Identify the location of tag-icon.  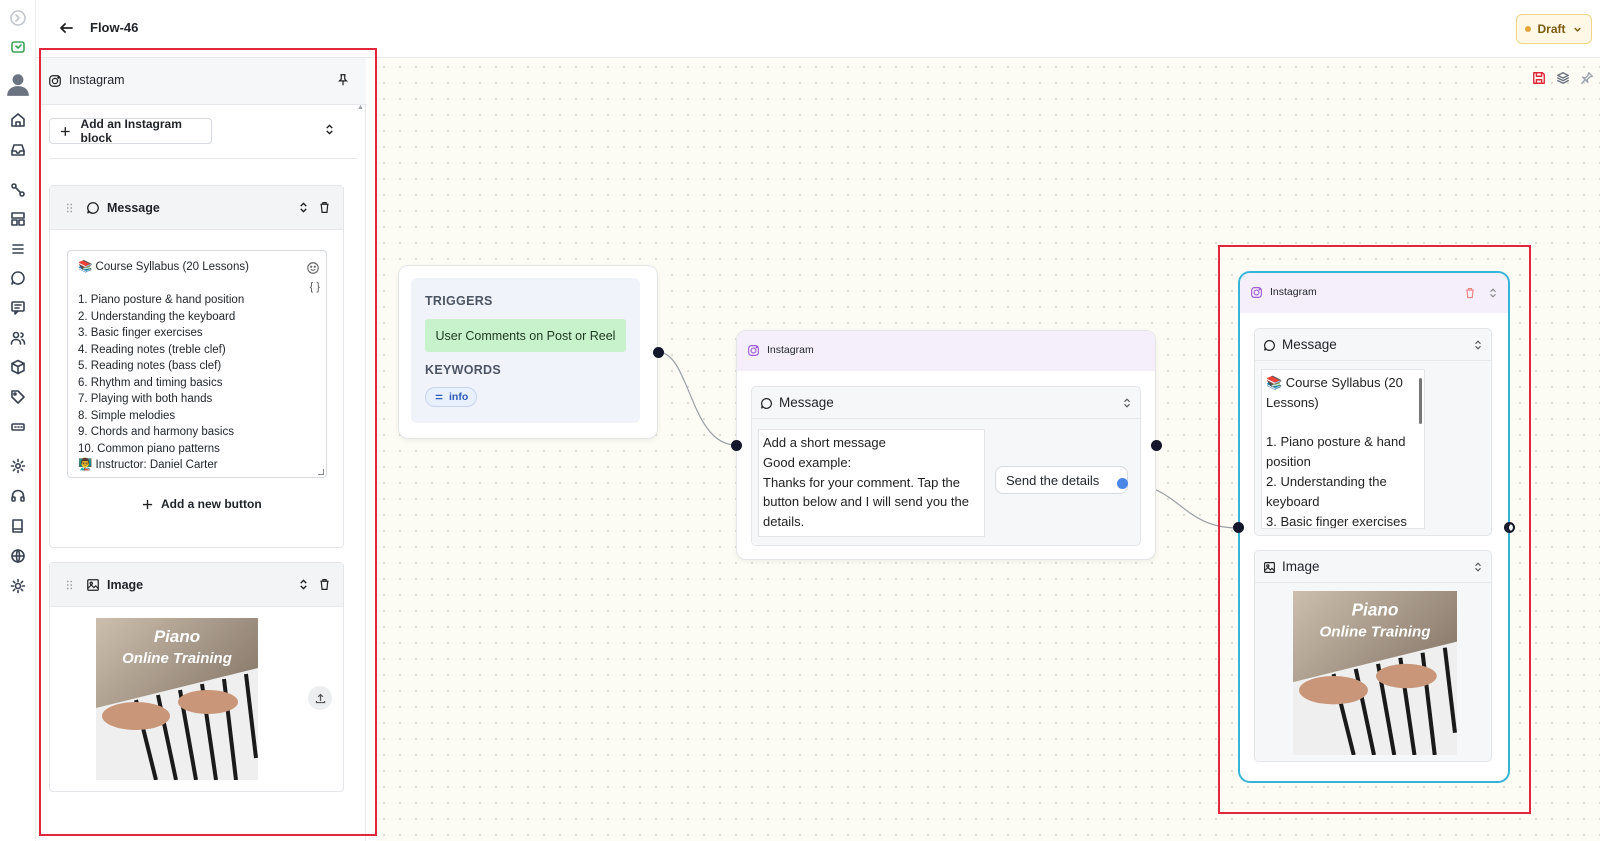
(18, 397).